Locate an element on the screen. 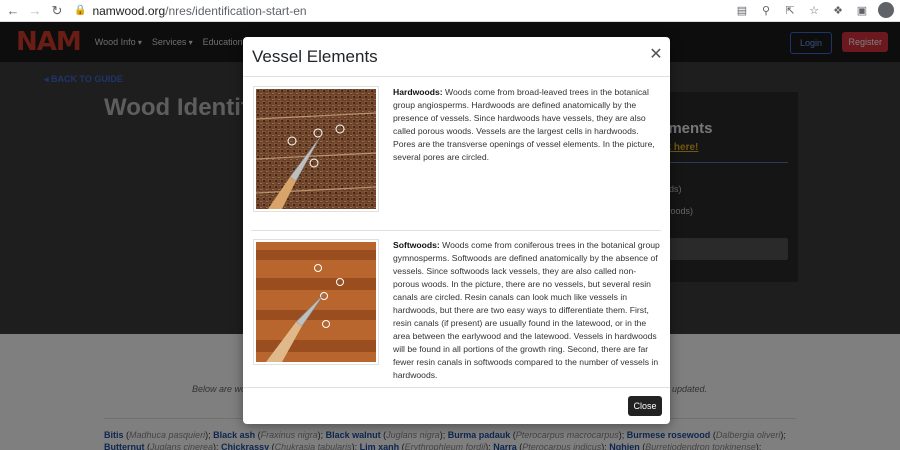 Image resolution: width=900 pixels, height=450 pixels. extensions-icon: ❖ is located at coordinates (838, 10).